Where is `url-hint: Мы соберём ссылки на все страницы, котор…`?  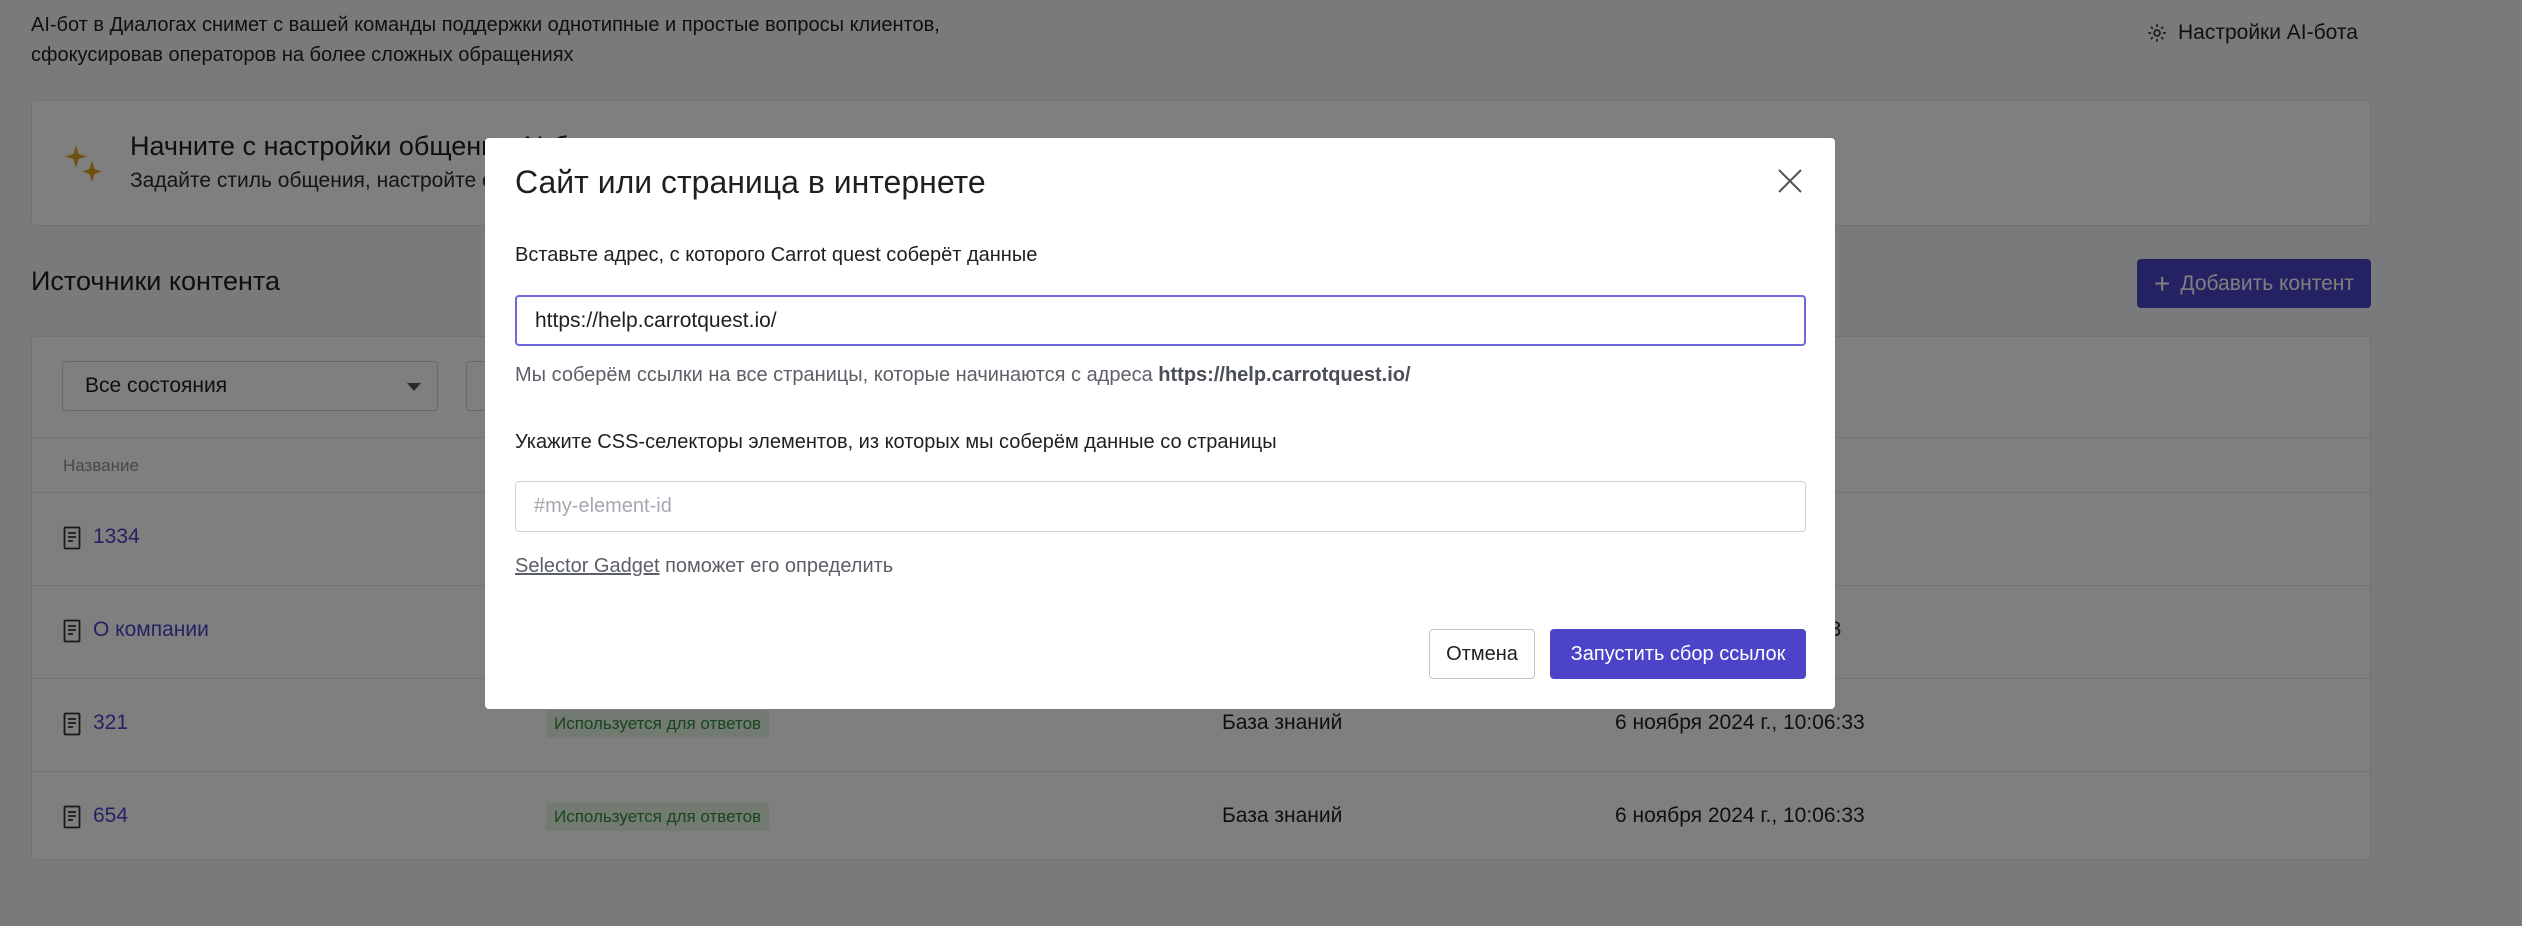 url-hint: Мы соберём ссылки на все страницы, котор… is located at coordinates (963, 375).